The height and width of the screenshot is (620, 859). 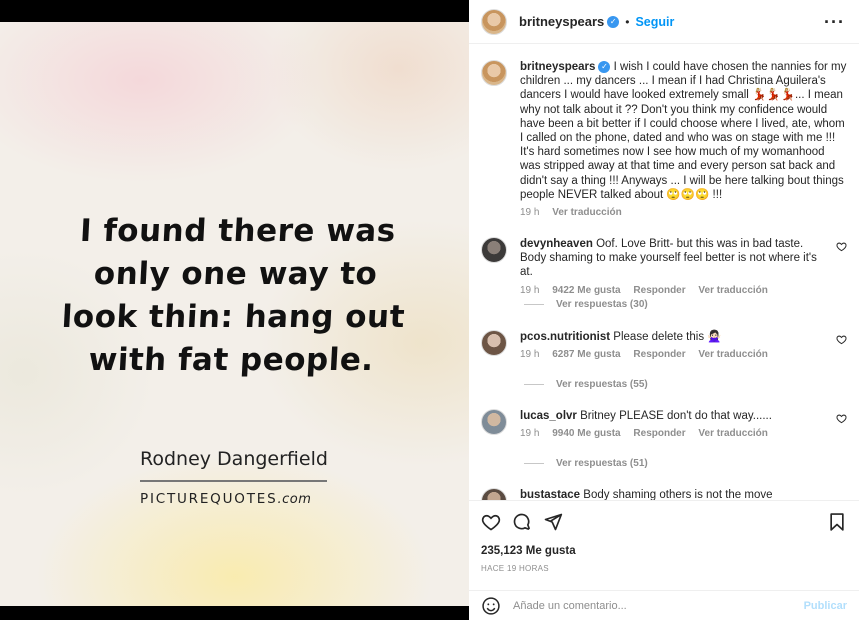 I want to click on comment-username: lucas_olvr, so click(x=548, y=416).